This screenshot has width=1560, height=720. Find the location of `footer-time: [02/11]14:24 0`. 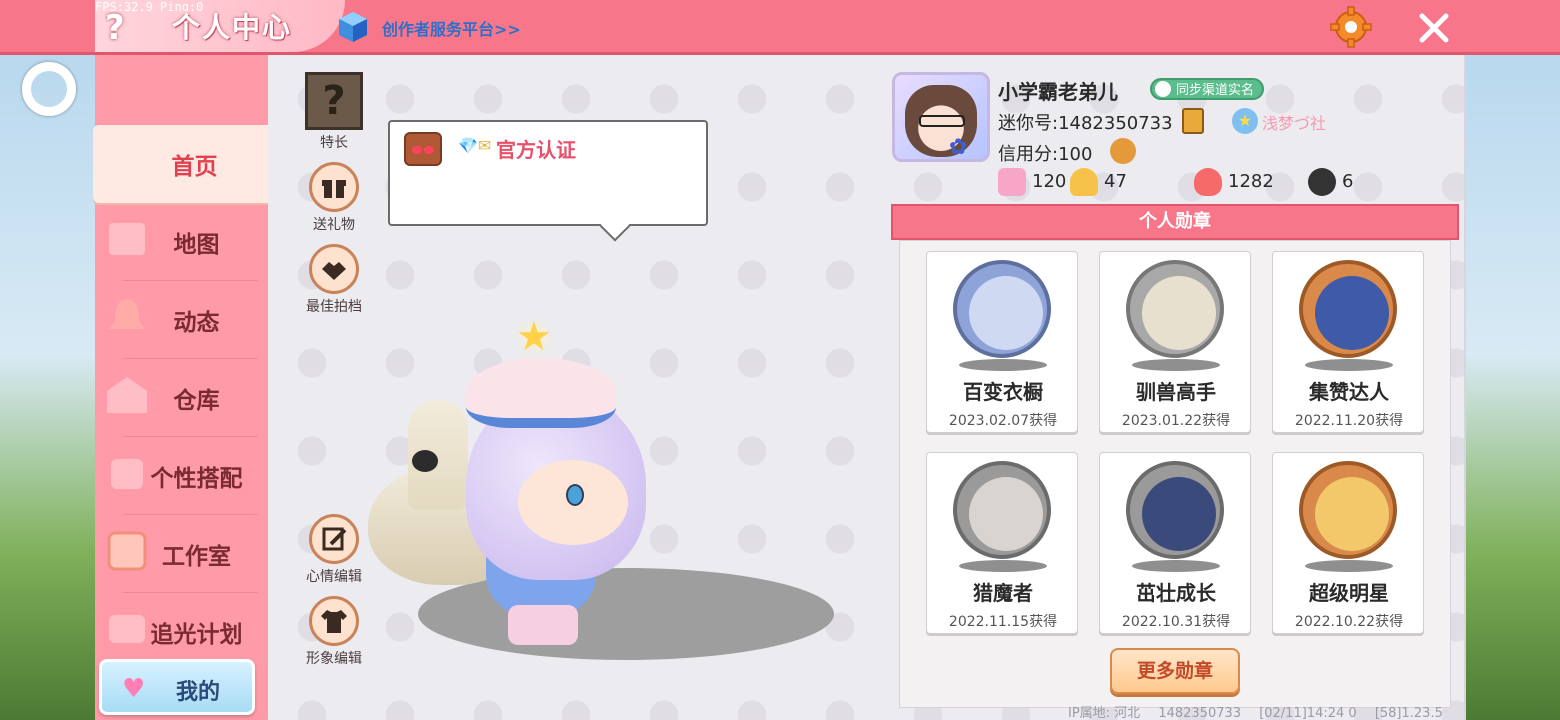

footer-time: [02/11]14:24 0 is located at coordinates (1308, 713).